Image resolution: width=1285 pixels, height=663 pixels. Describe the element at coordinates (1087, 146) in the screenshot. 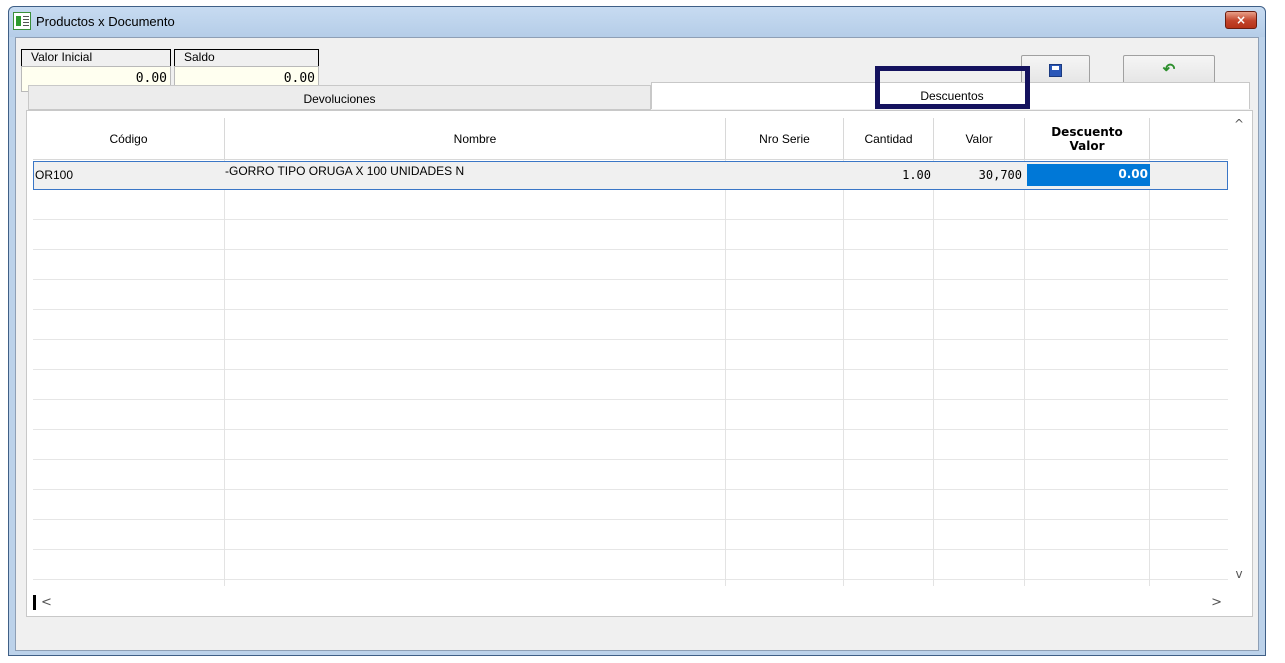

I see `col-header-descuento-line2: Valor` at that location.